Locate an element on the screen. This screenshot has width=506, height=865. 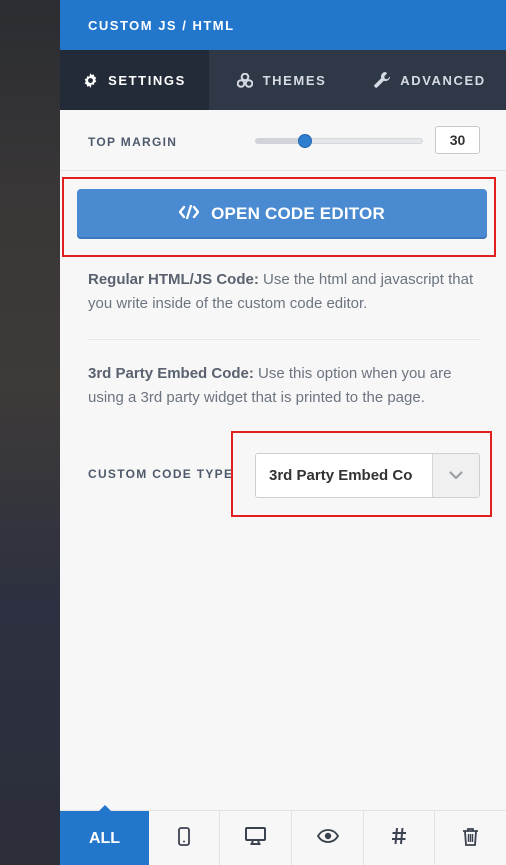
filter-all-label: ALL is located at coordinates (104, 838).